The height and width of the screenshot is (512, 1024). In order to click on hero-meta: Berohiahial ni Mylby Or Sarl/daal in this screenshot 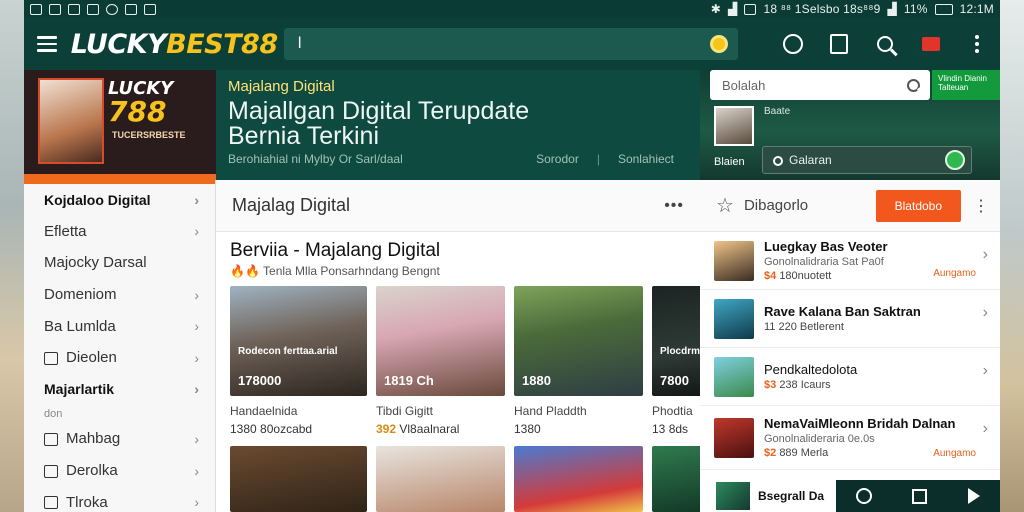, I will do `click(315, 159)`.